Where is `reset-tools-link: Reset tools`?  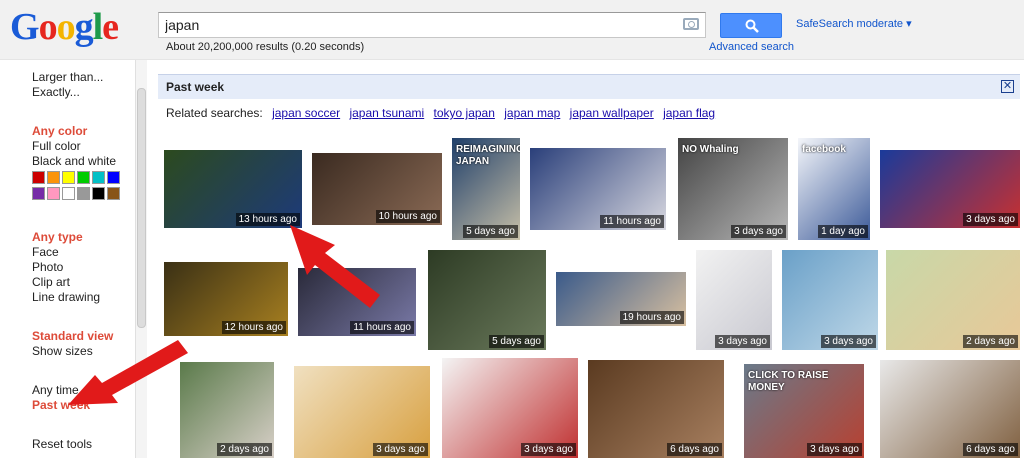
reset-tools-link: Reset tools is located at coordinates (62, 444).